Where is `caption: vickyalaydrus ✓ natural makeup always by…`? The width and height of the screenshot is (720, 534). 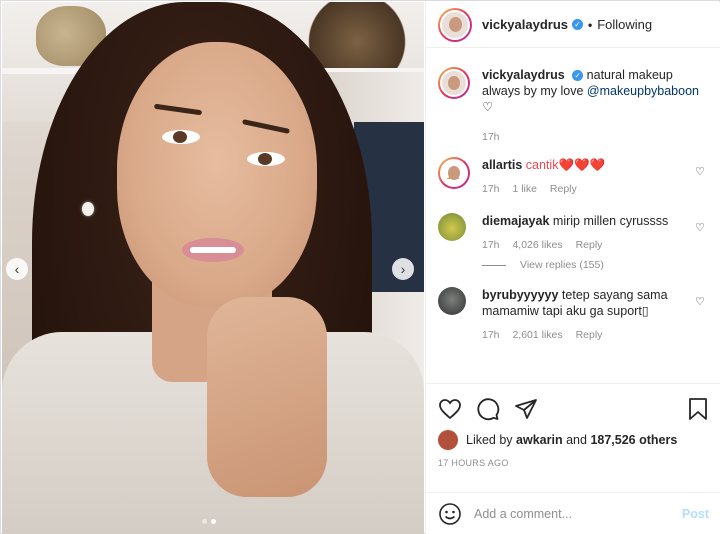
caption: vickyalaydrus ✓ natural makeup always by… is located at coordinates (573, 106).